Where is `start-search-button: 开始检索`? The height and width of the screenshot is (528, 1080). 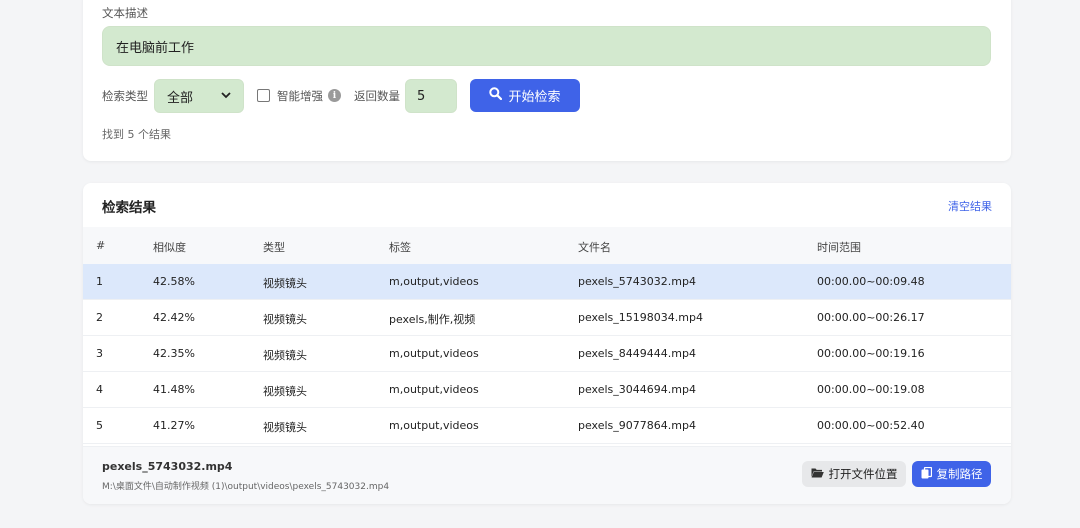
start-search-button: 开始检索 is located at coordinates (525, 95).